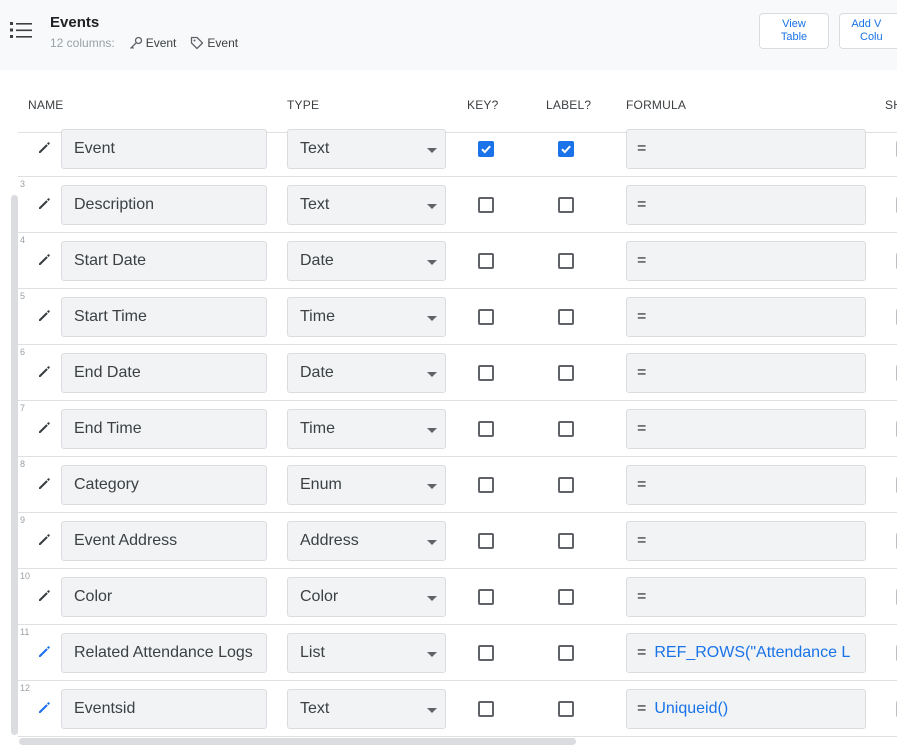 Image resolution: width=897 pixels, height=756 pixels. What do you see at coordinates (457, 429) in the screenshot?
I see `column-row: 7 End Time Time =` at bounding box center [457, 429].